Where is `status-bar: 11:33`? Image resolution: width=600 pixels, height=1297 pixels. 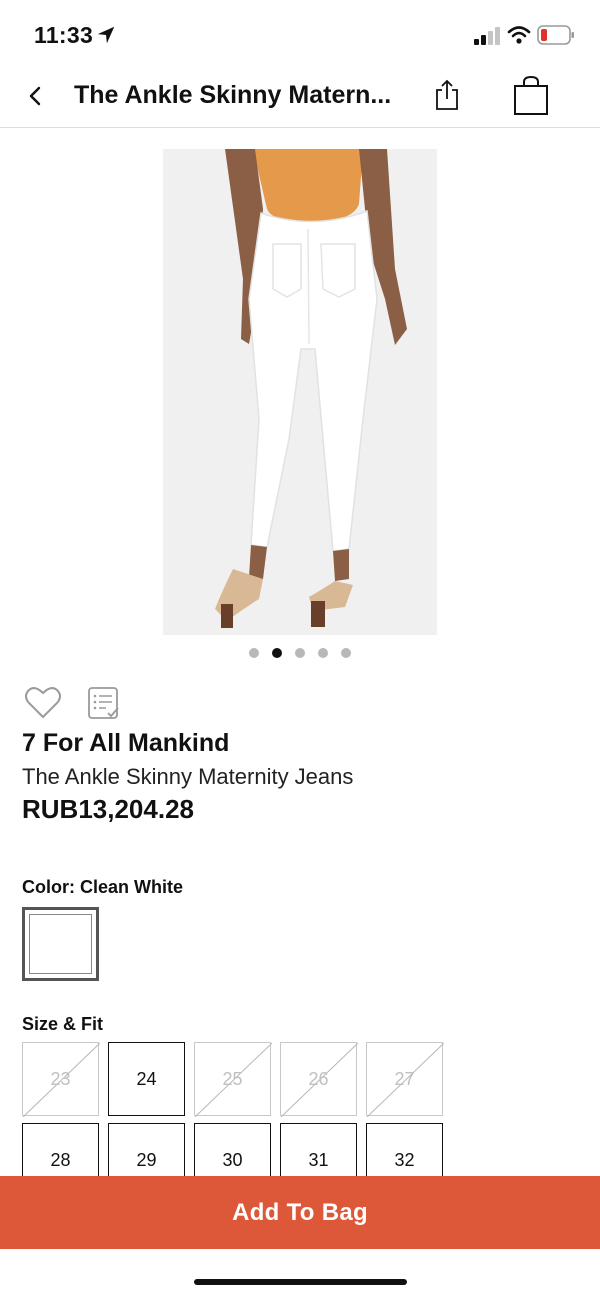
status-bar: 11:33 is located at coordinates (300, 32).